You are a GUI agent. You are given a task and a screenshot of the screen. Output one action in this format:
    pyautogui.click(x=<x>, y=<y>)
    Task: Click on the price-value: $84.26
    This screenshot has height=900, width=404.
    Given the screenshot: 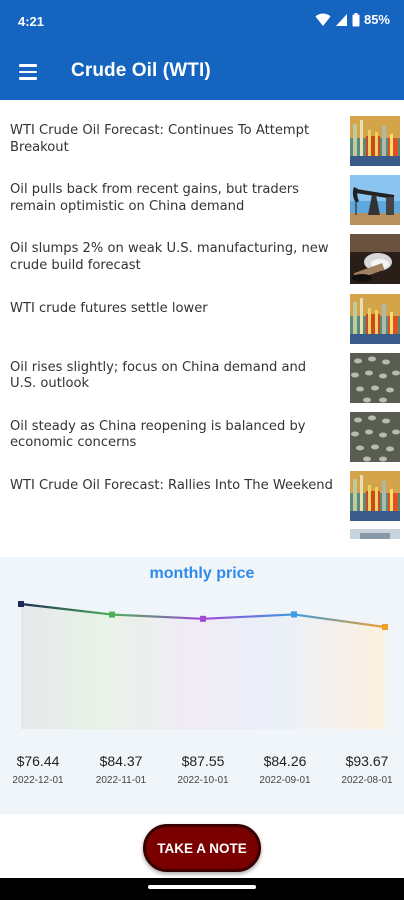 What is the action you would take?
    pyautogui.click(x=285, y=761)
    